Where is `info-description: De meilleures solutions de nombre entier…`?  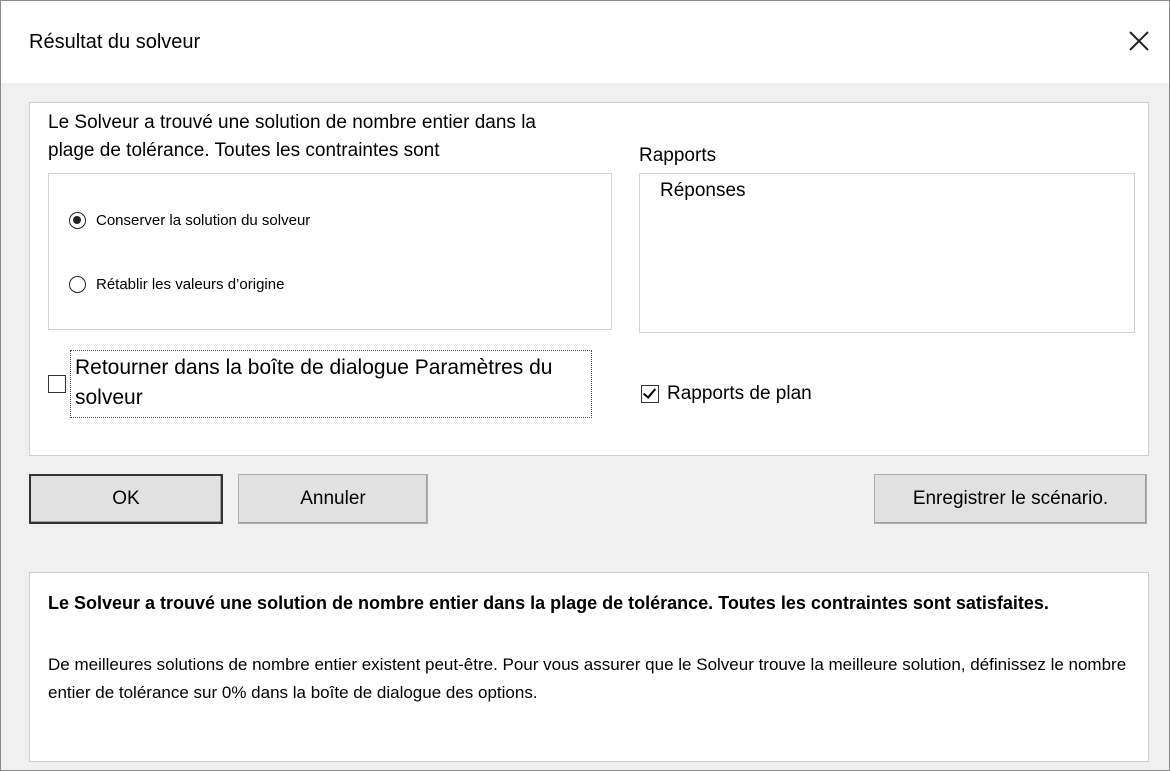 info-description: De meilleures solutions de nombre entier… is located at coordinates (587, 678).